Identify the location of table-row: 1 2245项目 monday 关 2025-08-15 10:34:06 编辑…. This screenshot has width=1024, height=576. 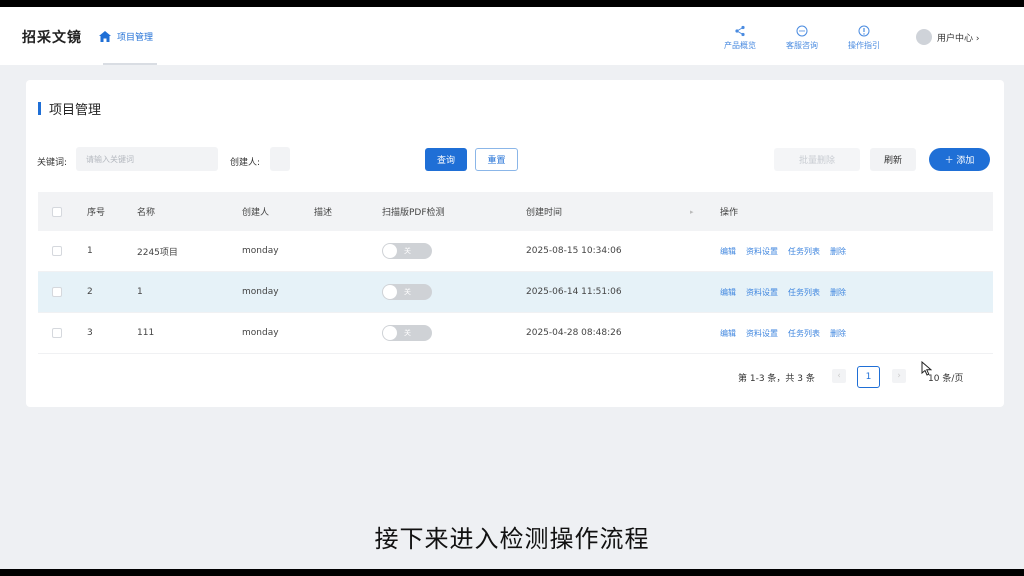
(515, 251).